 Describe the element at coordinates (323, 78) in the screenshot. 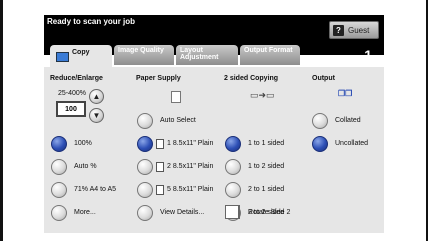

I see `output-title: Output` at that location.